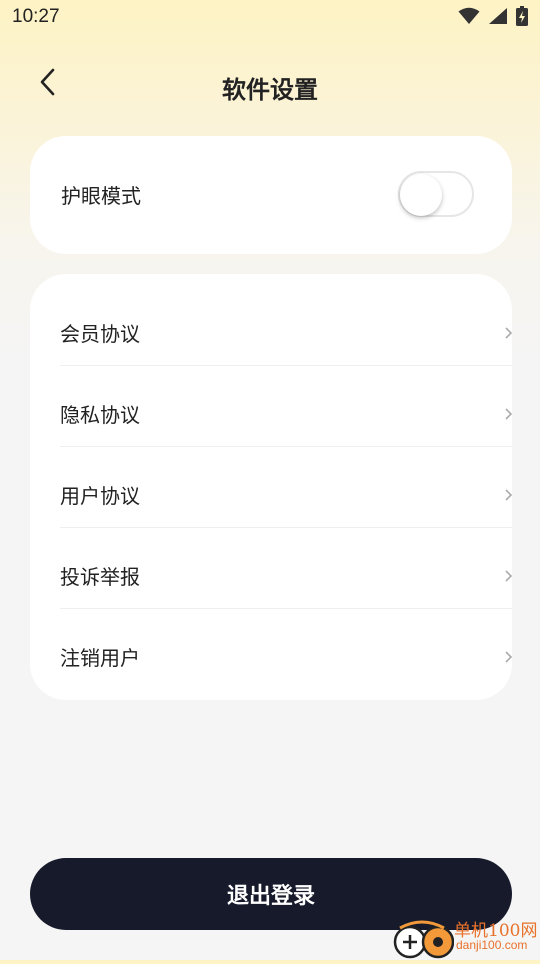 The image size is (540, 964). What do you see at coordinates (100, 496) in the screenshot?
I see `list-item-label: 用户协议` at bounding box center [100, 496].